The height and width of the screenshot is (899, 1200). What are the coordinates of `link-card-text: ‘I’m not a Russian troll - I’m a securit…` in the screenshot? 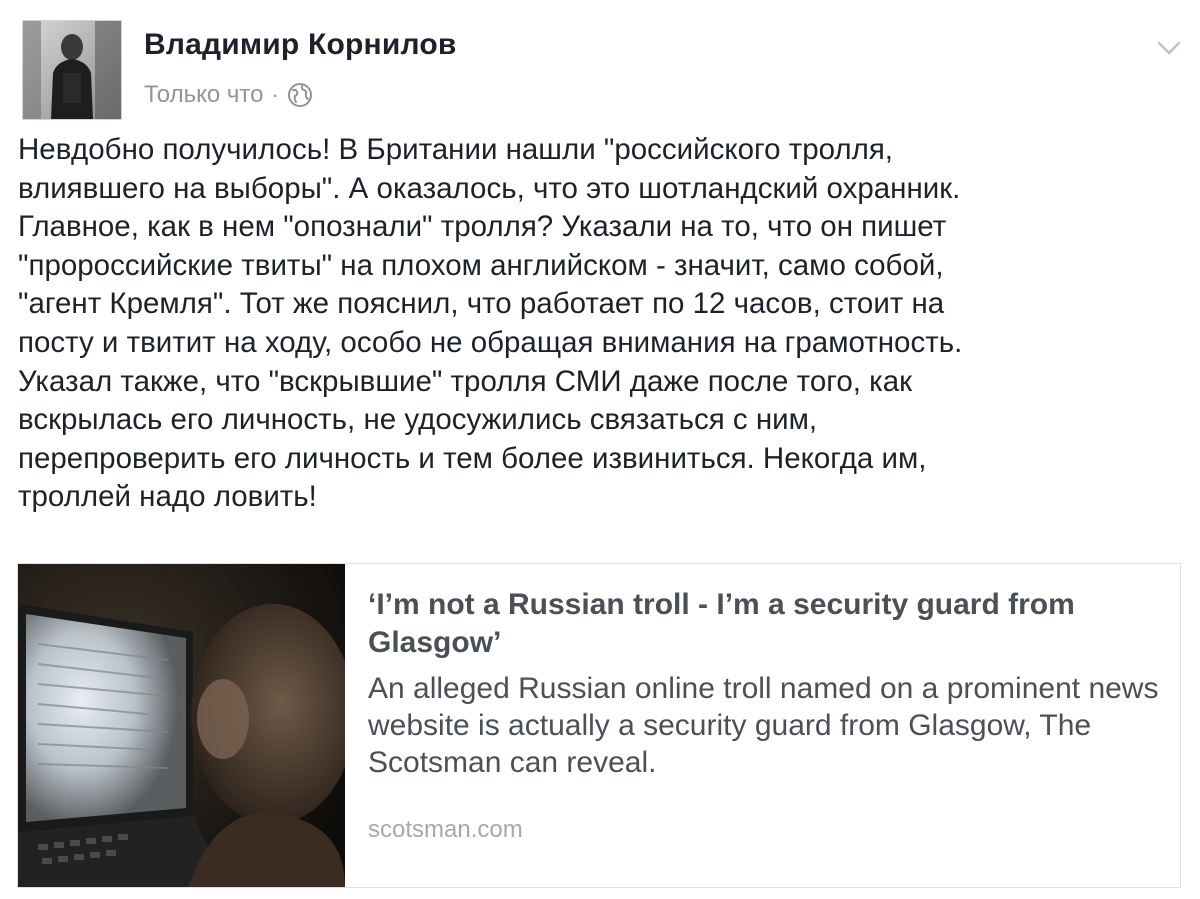 It's located at (768, 683).